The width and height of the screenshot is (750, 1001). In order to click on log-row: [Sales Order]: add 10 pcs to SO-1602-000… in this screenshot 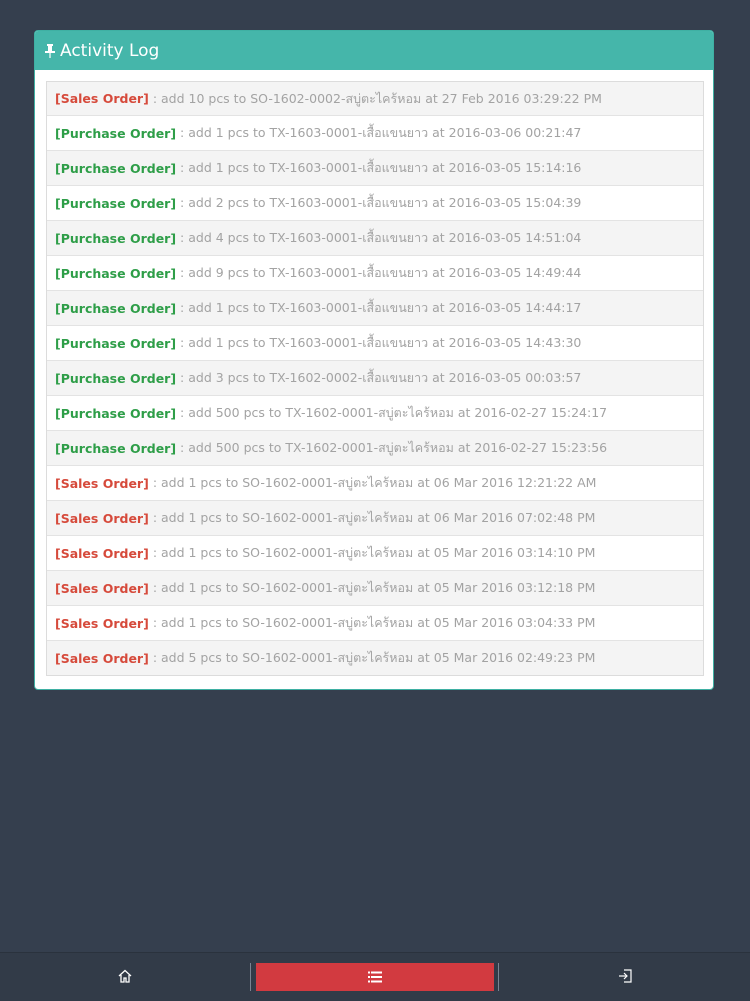, I will do `click(375, 98)`.